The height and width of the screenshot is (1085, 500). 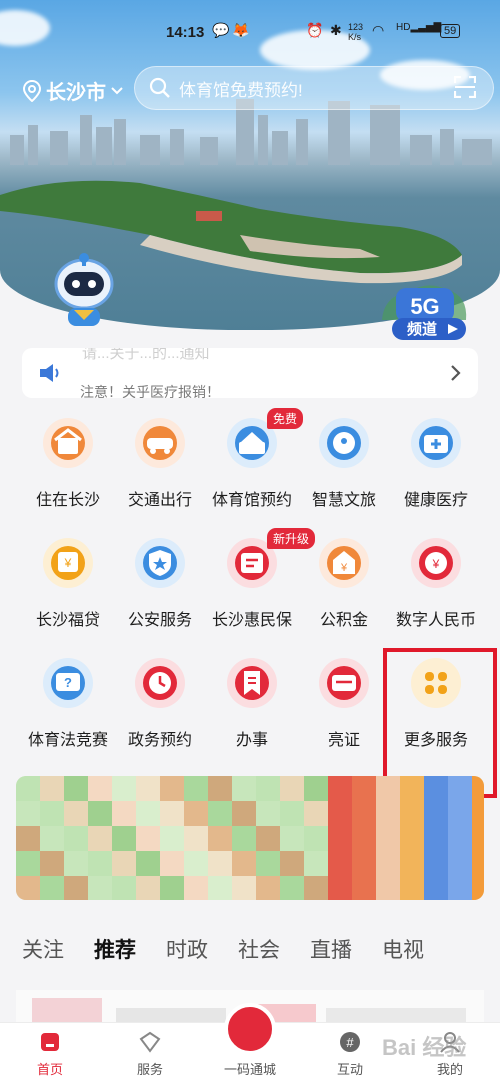 What do you see at coordinates (146, 355) in the screenshot?
I see `notice-previous-text: 请...关于...的...通知` at bounding box center [146, 355].